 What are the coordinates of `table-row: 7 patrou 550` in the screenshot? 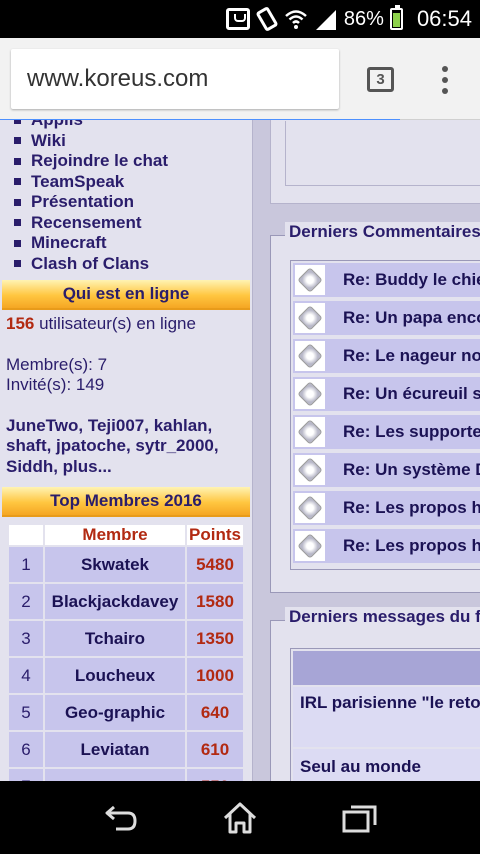 It's located at (126, 775).